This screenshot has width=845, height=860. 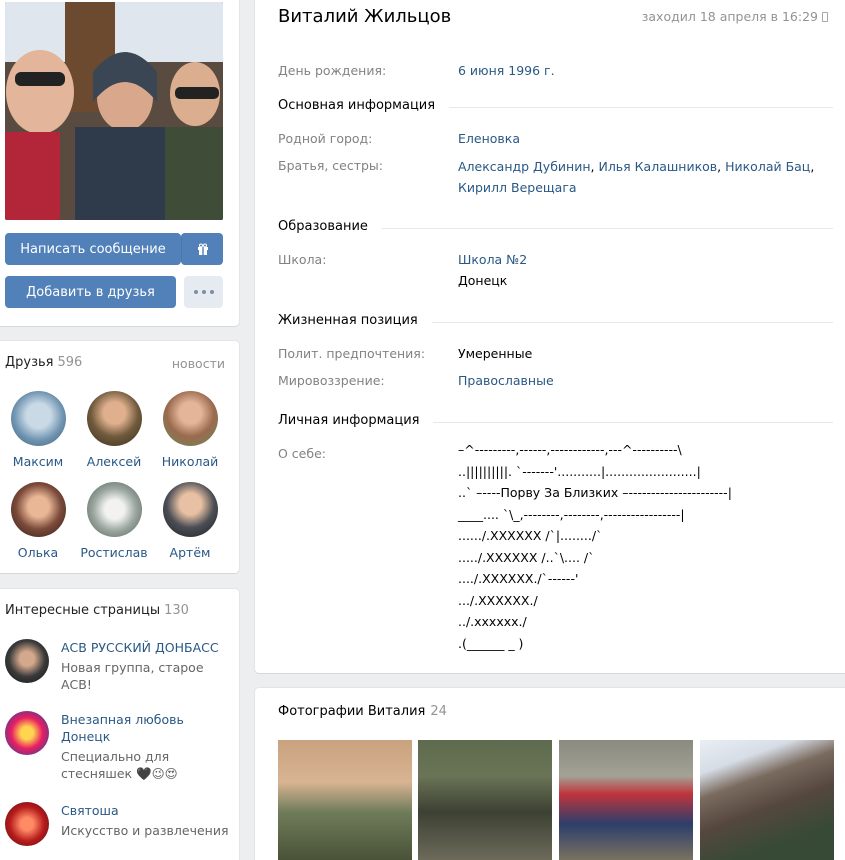 I want to click on friend-item: Олька, so click(x=38, y=521).